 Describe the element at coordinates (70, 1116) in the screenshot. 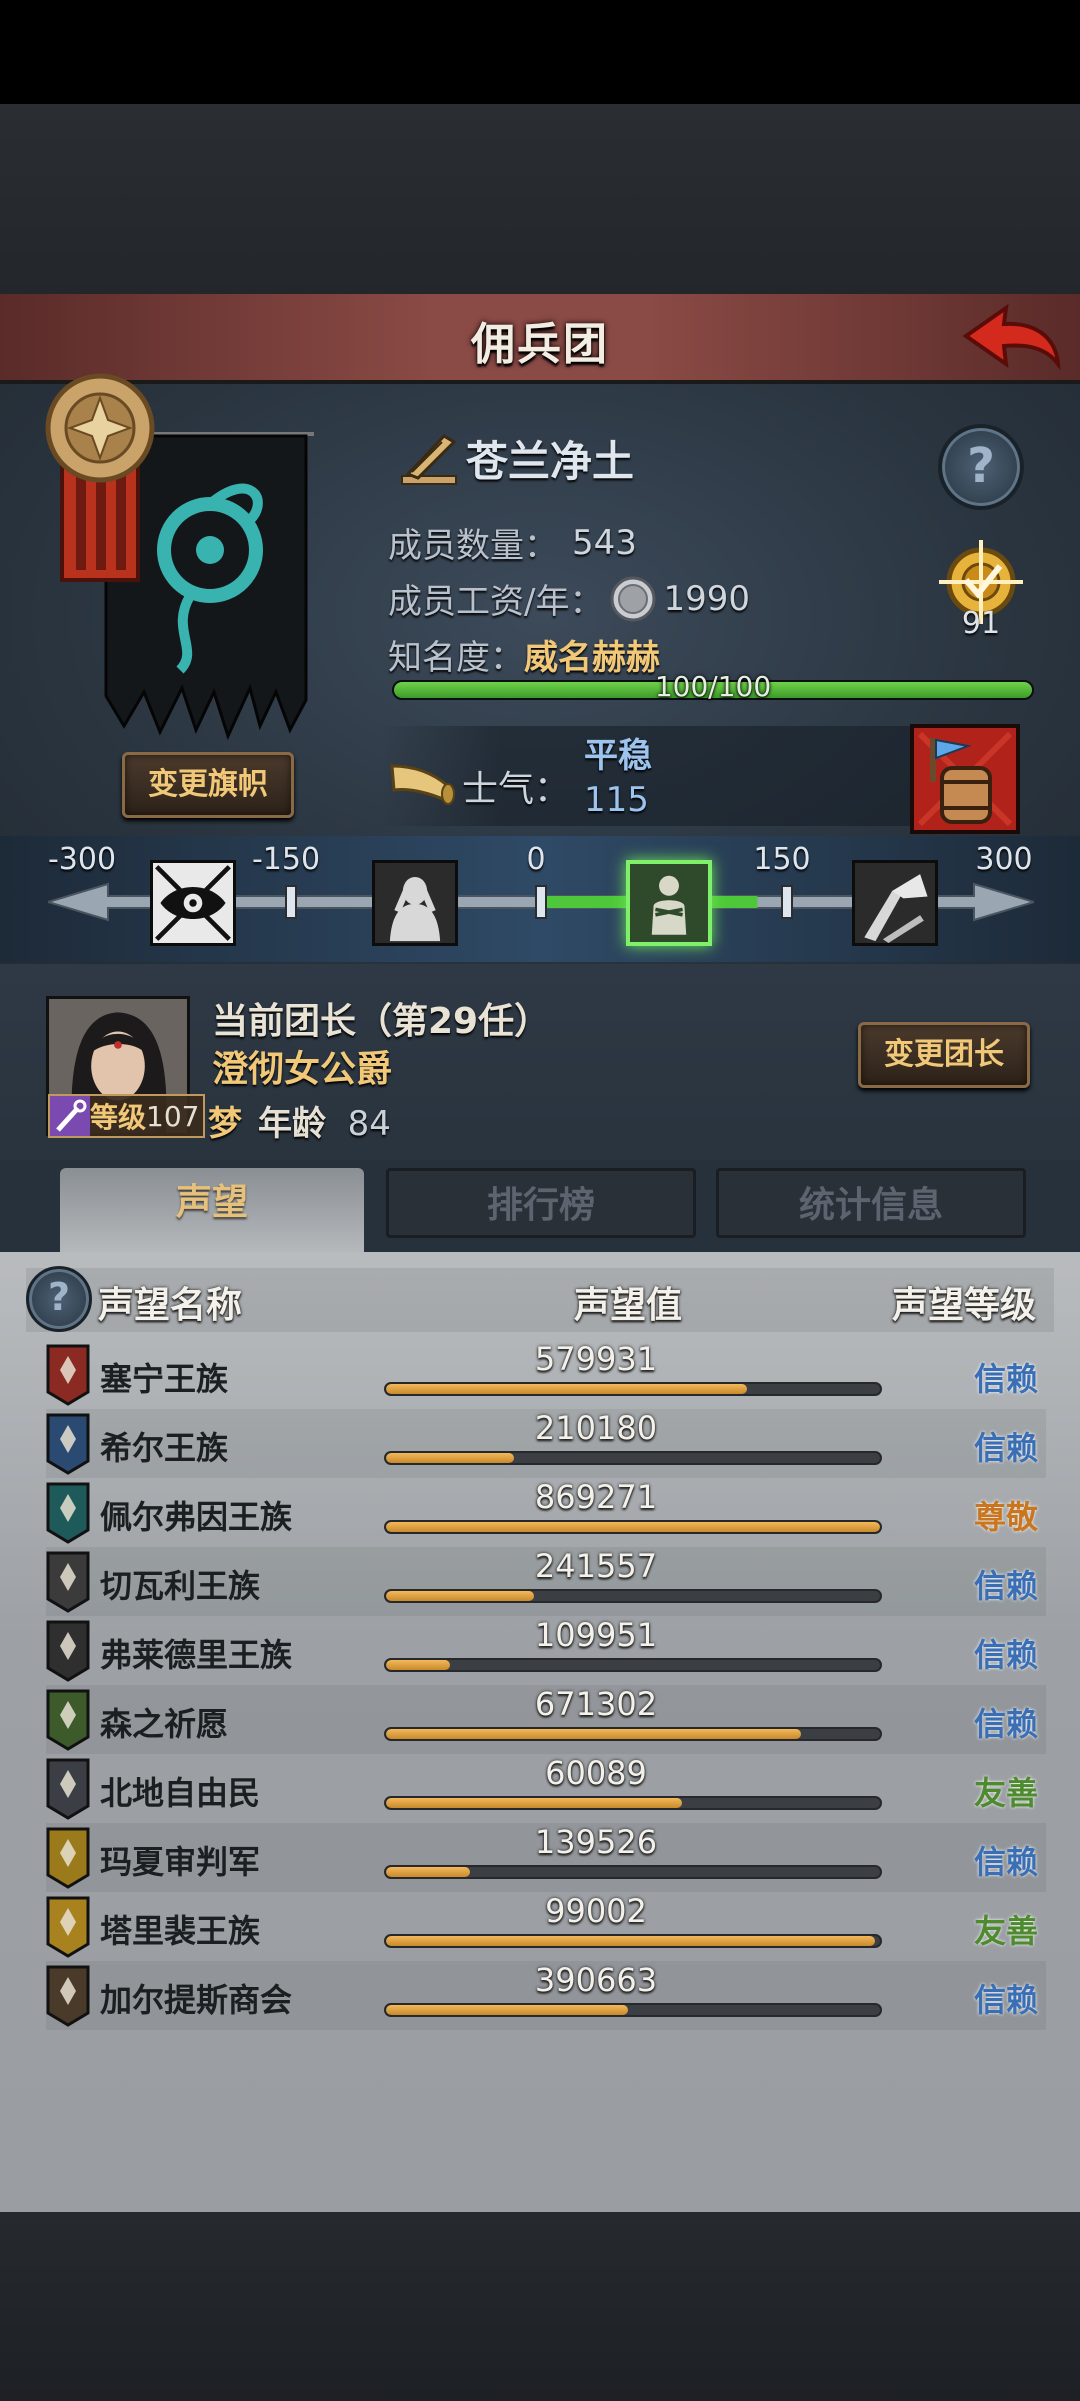

I see `staff-icon` at that location.